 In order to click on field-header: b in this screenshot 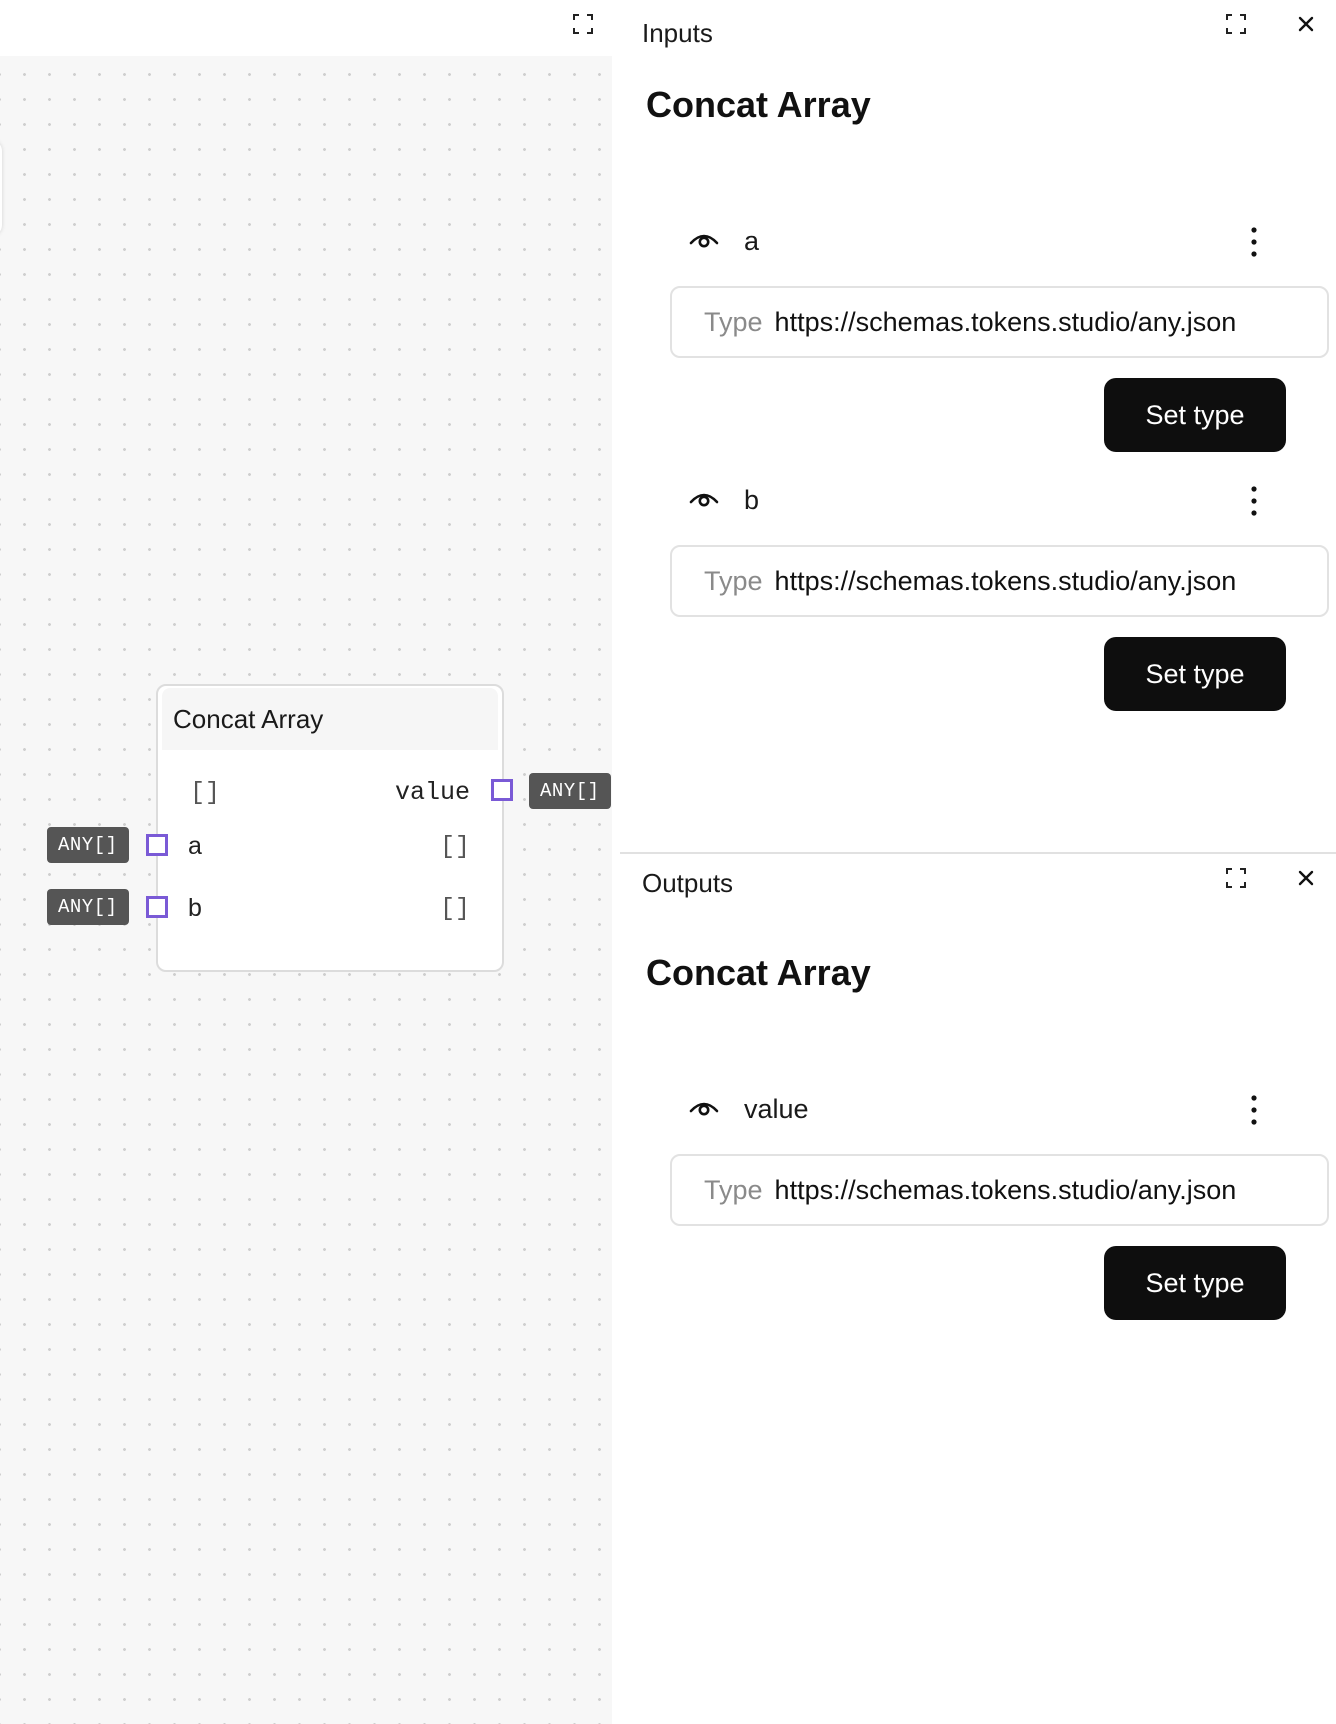, I will do `click(970, 501)`.